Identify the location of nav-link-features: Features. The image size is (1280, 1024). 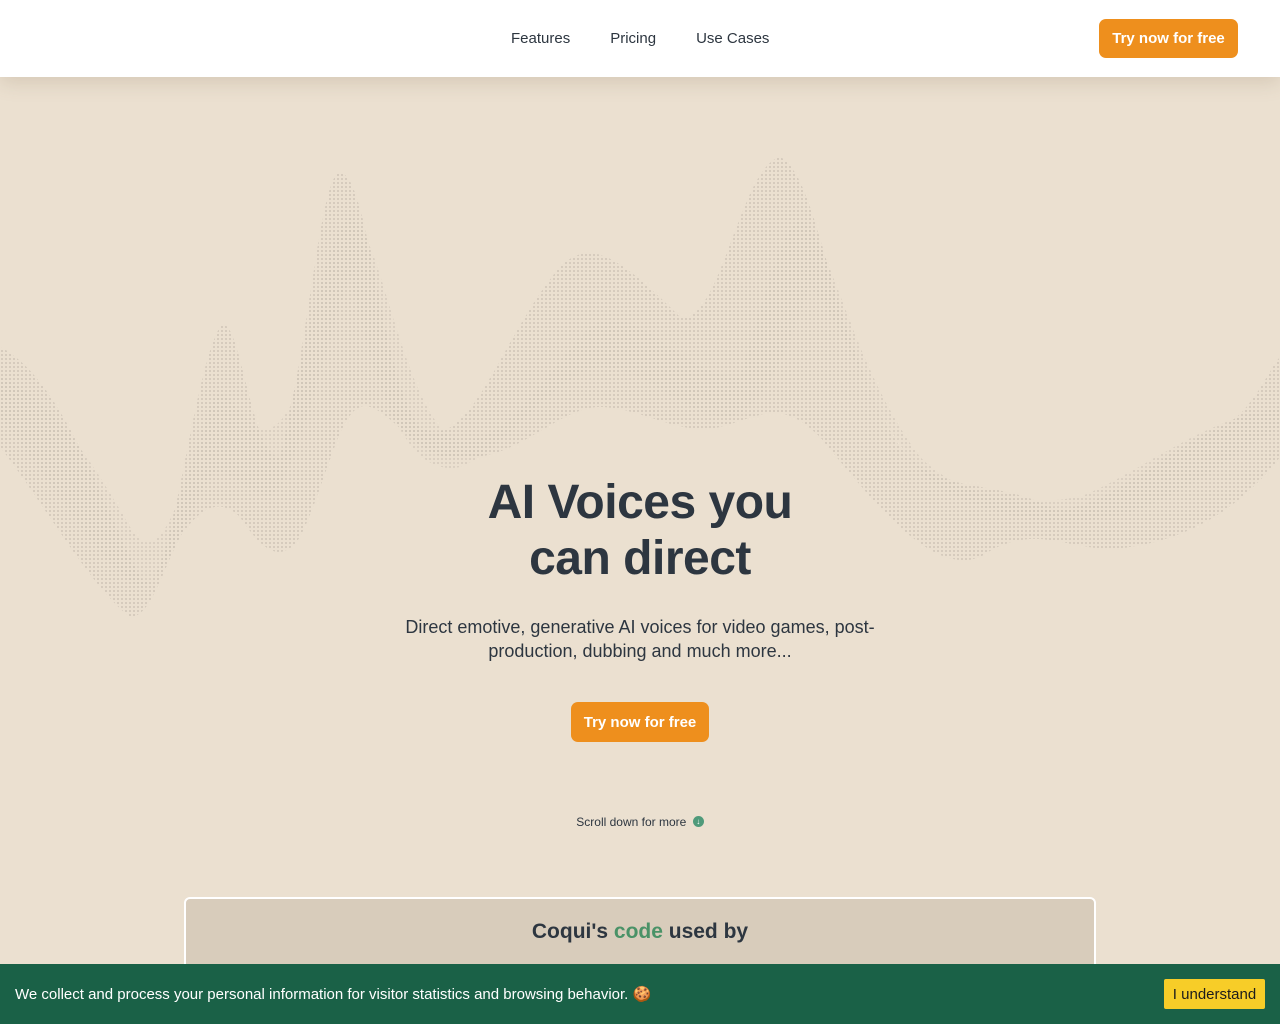
(540, 38).